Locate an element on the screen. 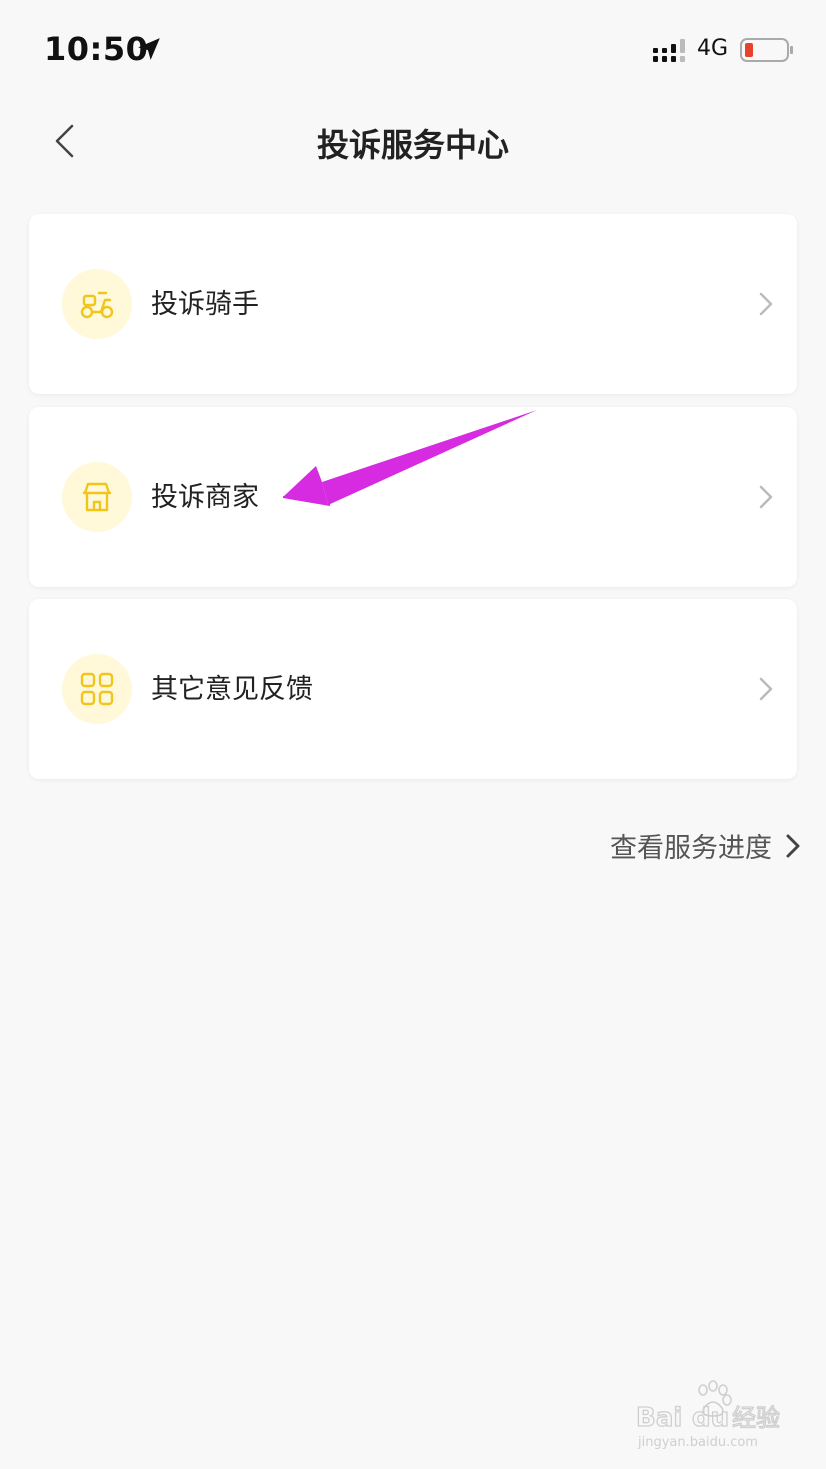 The width and height of the screenshot is (826, 1469). menu-item-label: 其它意见反馈 is located at coordinates (232, 689).